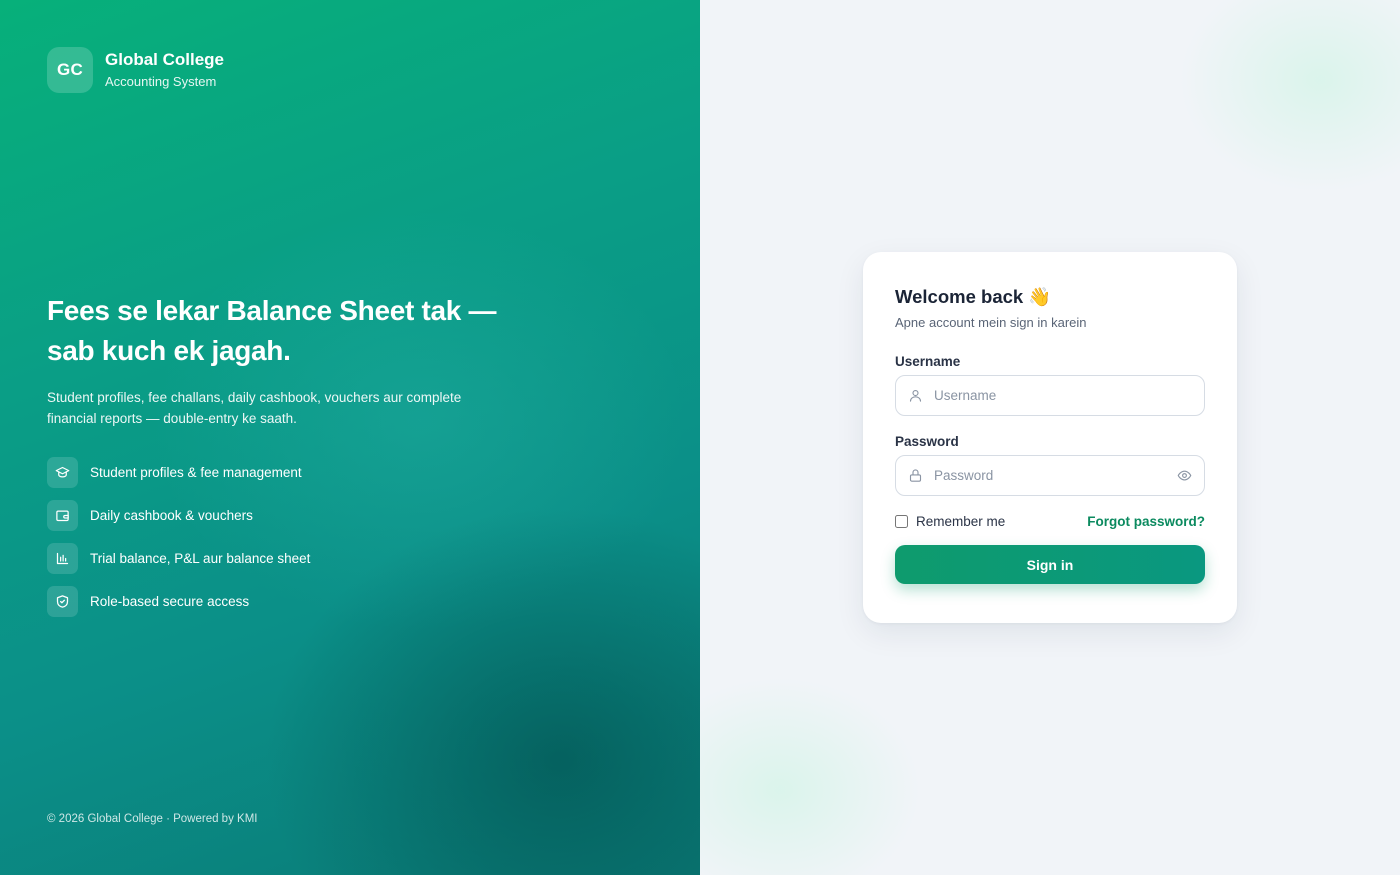 The height and width of the screenshot is (875, 1400). I want to click on lock-icon, so click(915, 475).